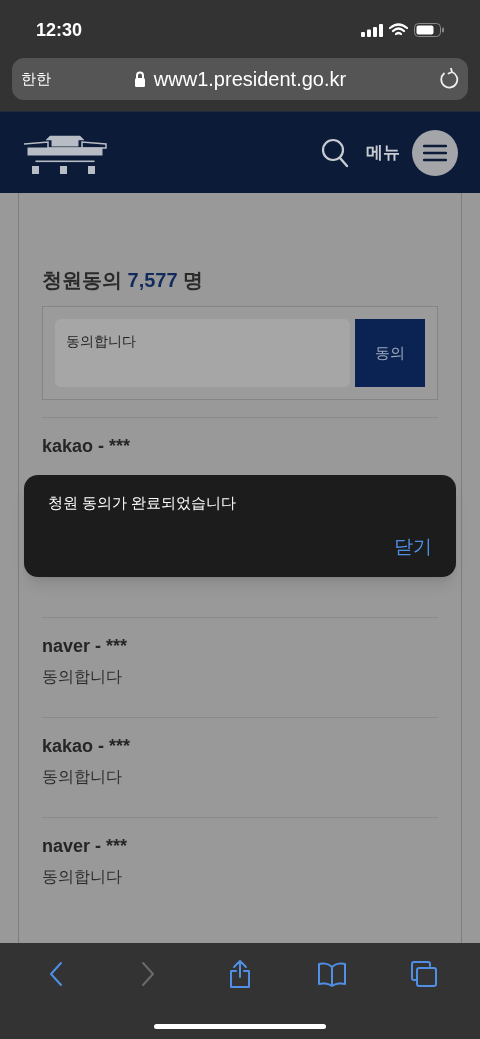  What do you see at coordinates (56, 974) in the screenshot?
I see `back-icon` at bounding box center [56, 974].